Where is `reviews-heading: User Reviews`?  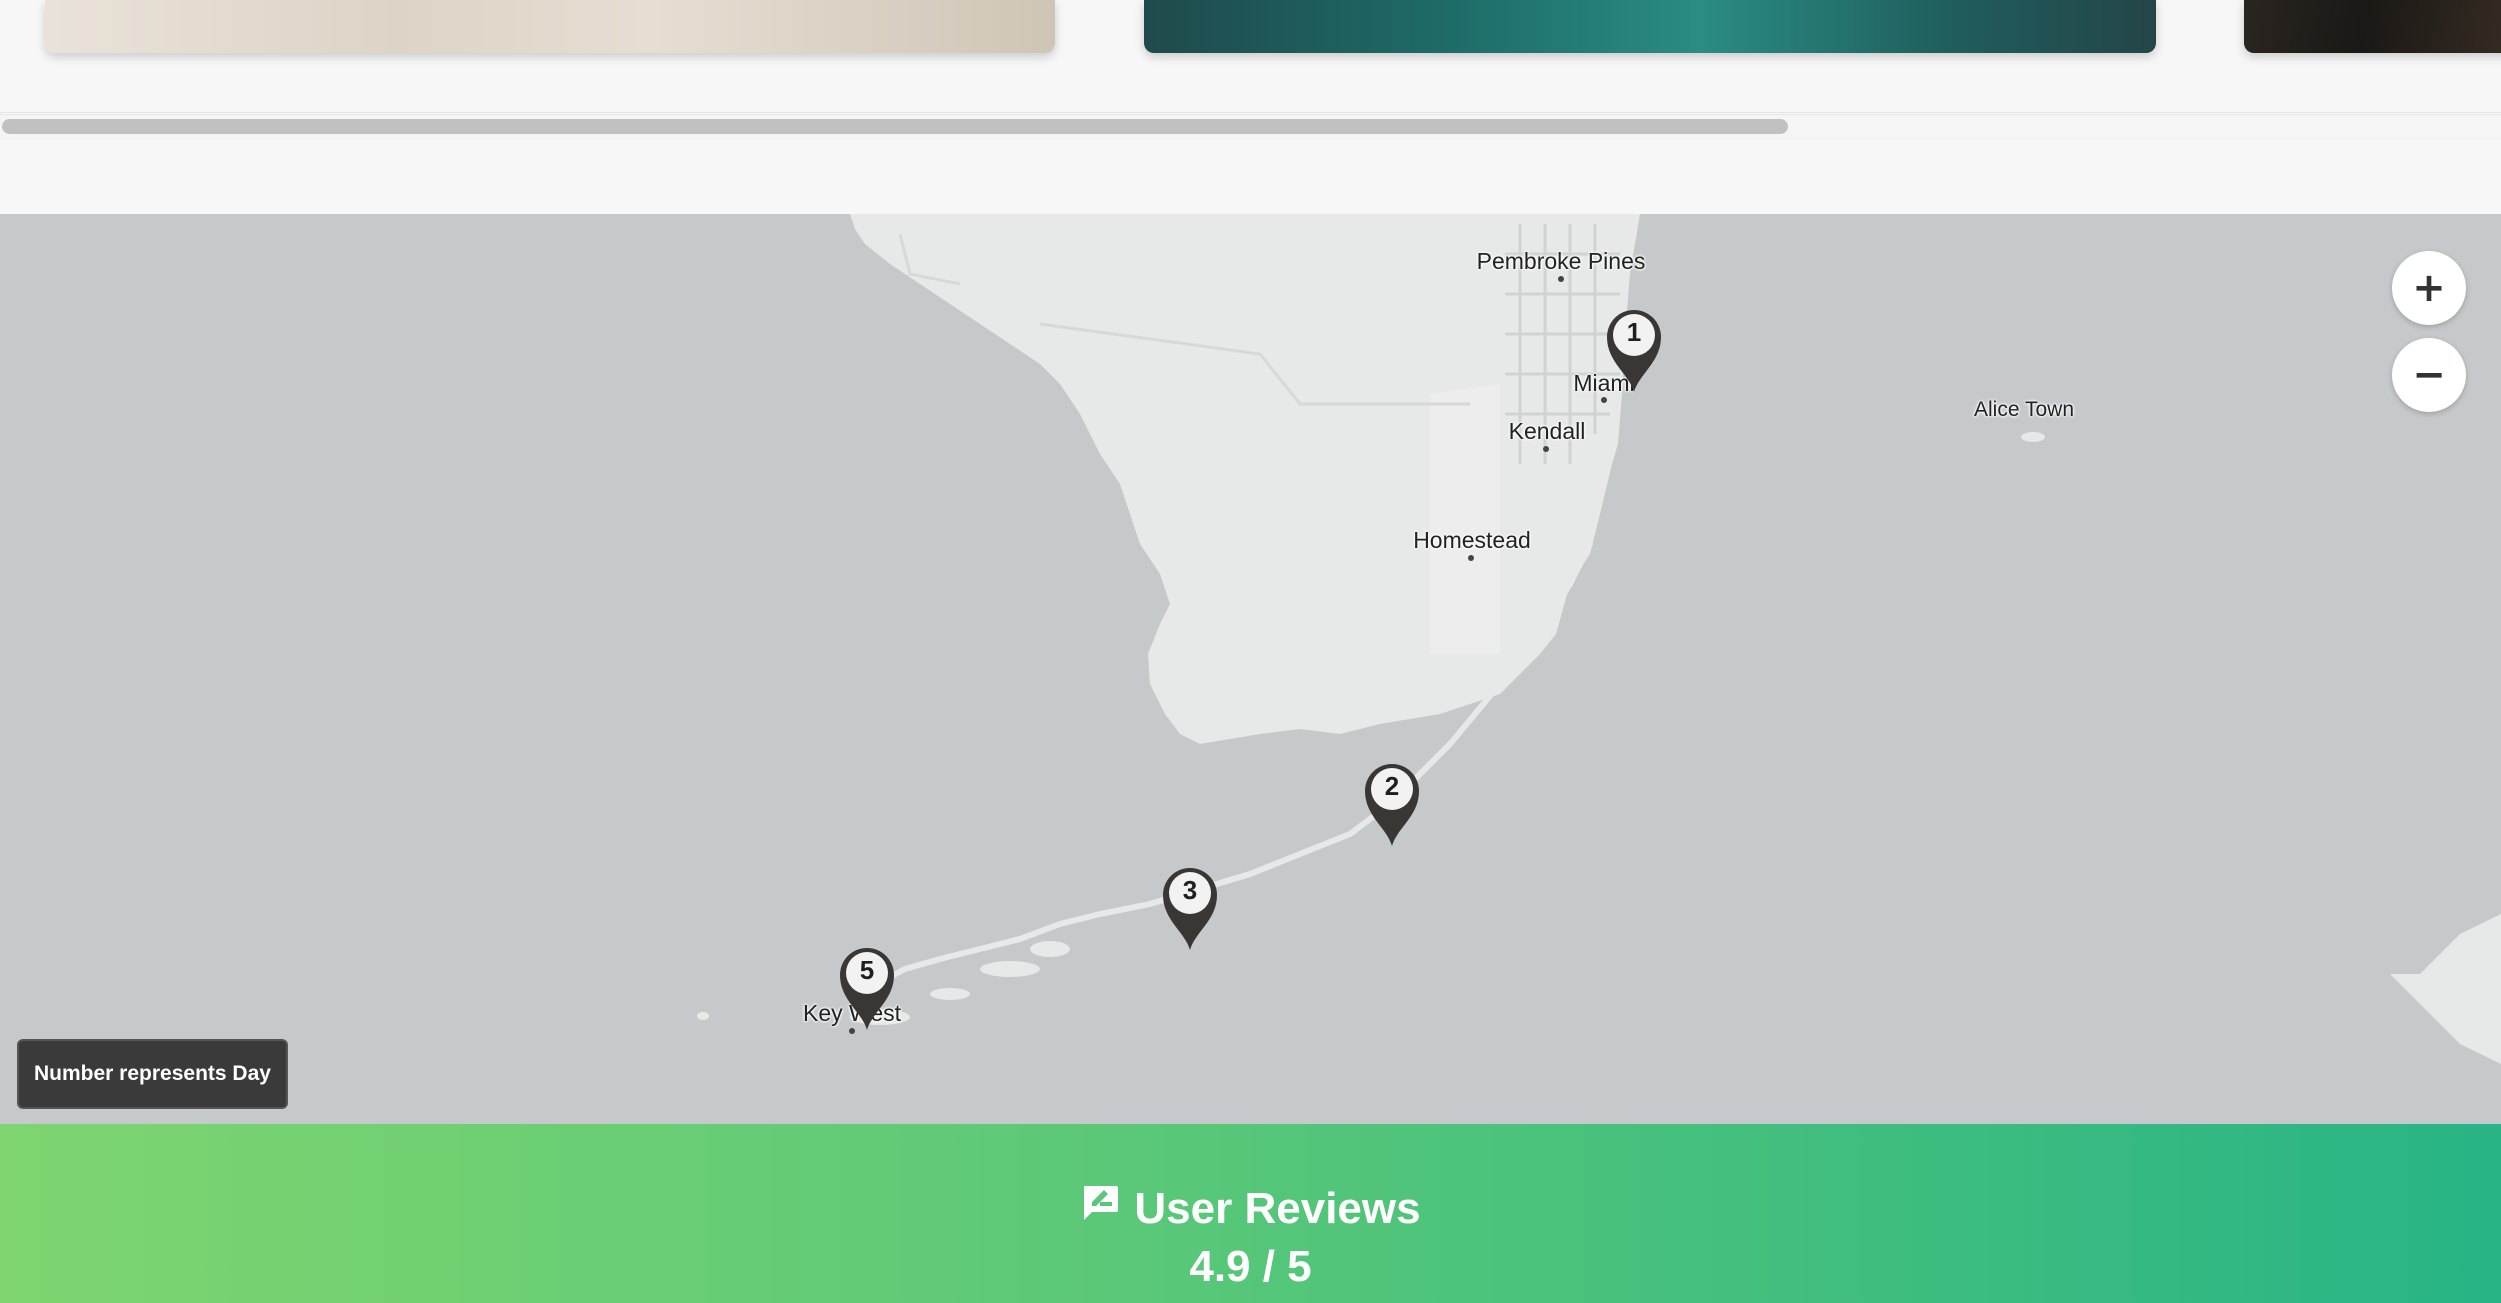
reviews-heading: User Reviews is located at coordinates (1250, 1209).